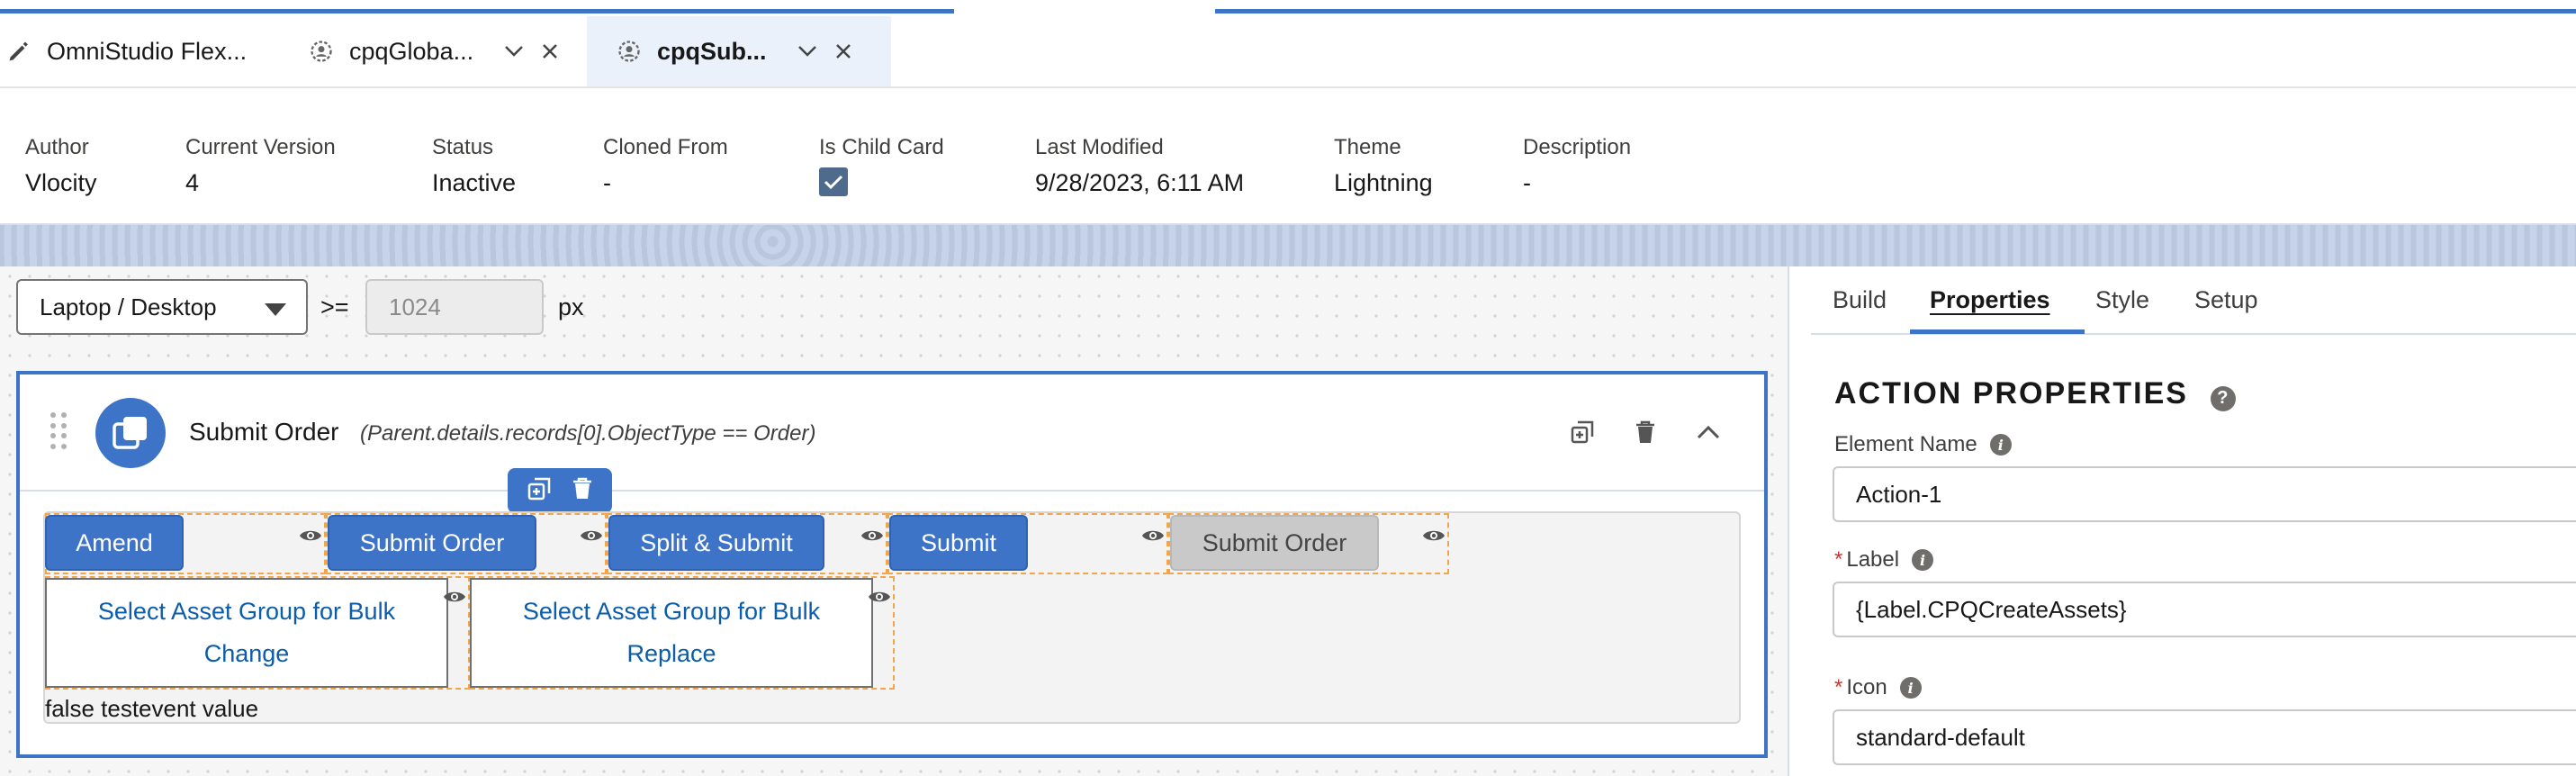 This screenshot has height=776, width=2576. I want to click on bulk-replace-action: Select Asset Group for Bulk Replace, so click(671, 633).